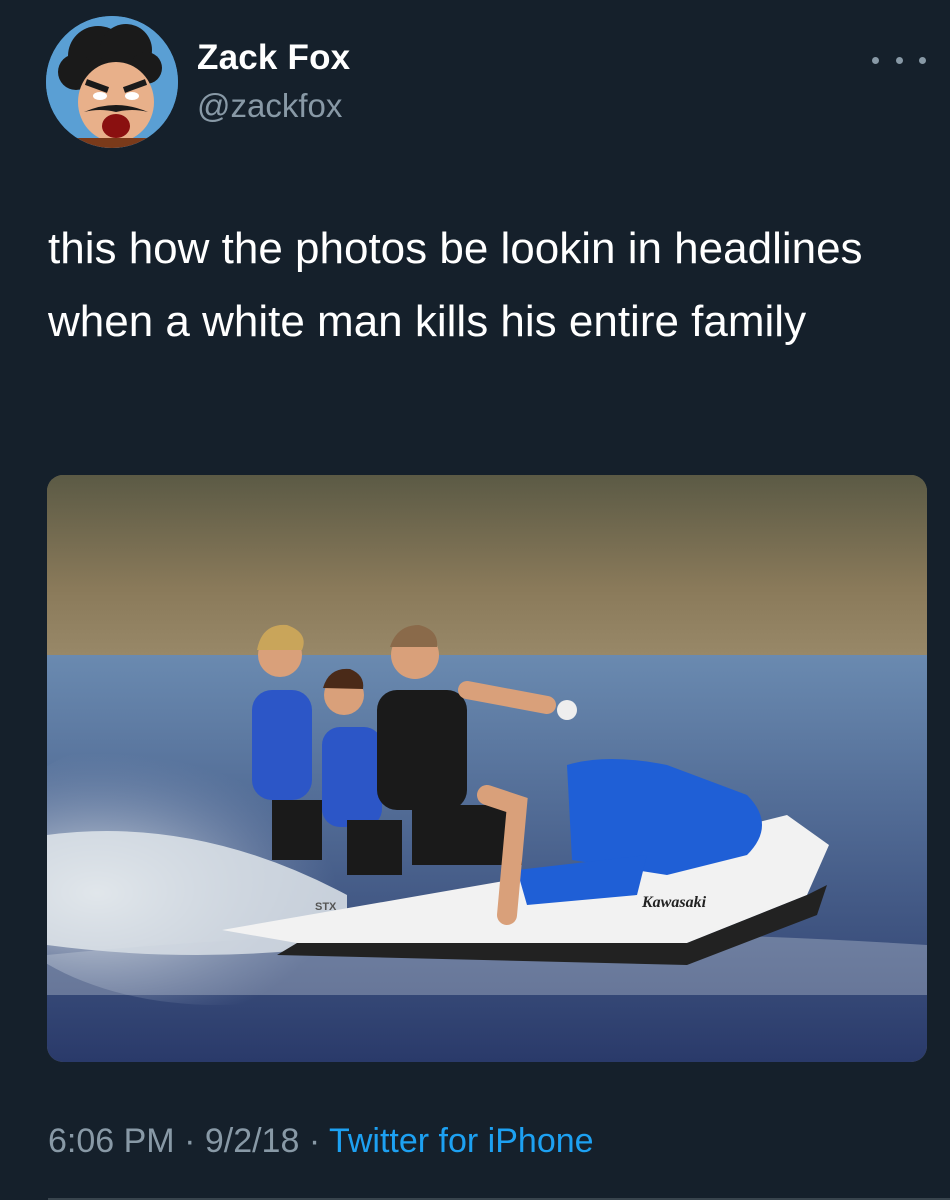 The image size is (950, 1200). I want to click on more-options-icon, so click(899, 60).